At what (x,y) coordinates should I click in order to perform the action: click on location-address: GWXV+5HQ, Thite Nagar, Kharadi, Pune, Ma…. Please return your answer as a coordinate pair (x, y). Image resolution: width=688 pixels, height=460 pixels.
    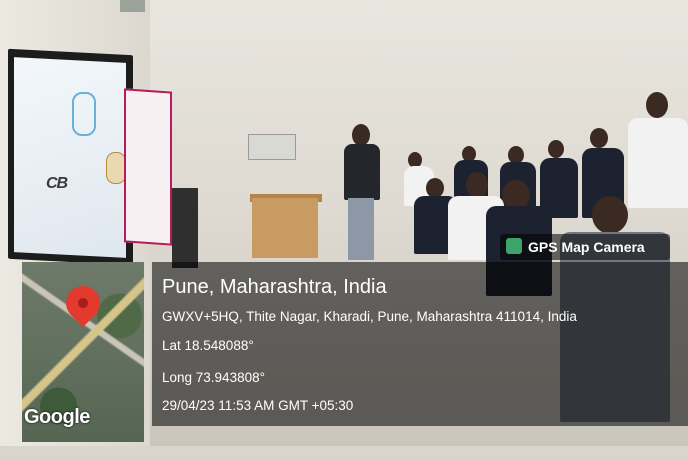
    Looking at the image, I should click on (369, 316).